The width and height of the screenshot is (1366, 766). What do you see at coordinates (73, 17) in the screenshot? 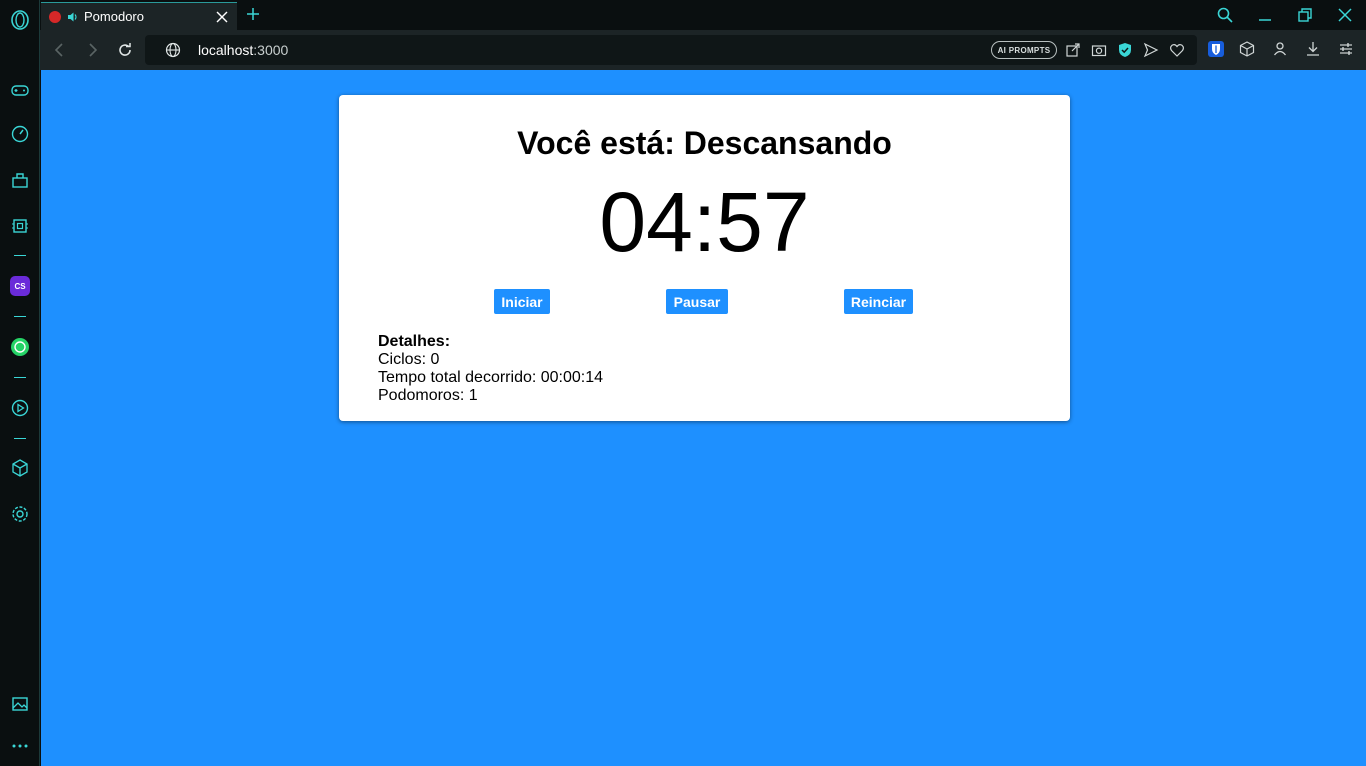
I see `speaker-icon` at bounding box center [73, 17].